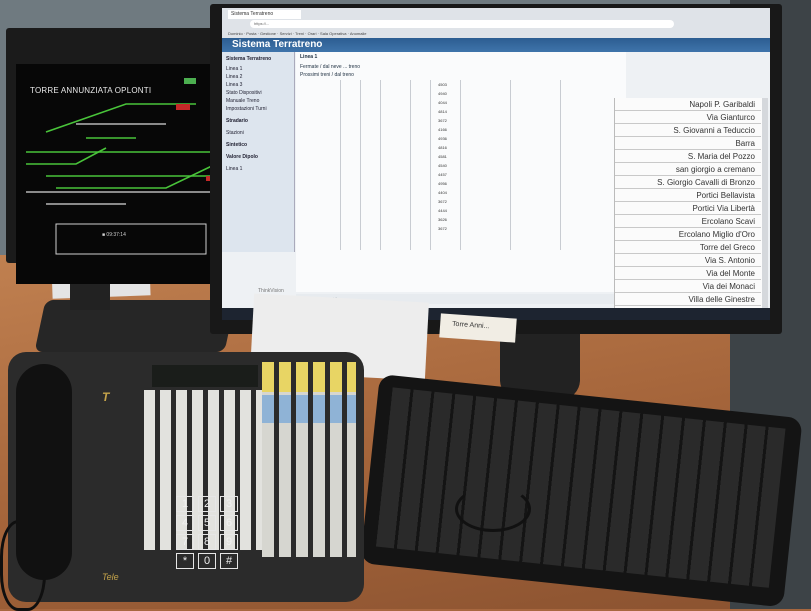 This screenshot has width=811, height=611. Describe the element at coordinates (493, 509) in the screenshot. I see `keyboard-cable` at that location.